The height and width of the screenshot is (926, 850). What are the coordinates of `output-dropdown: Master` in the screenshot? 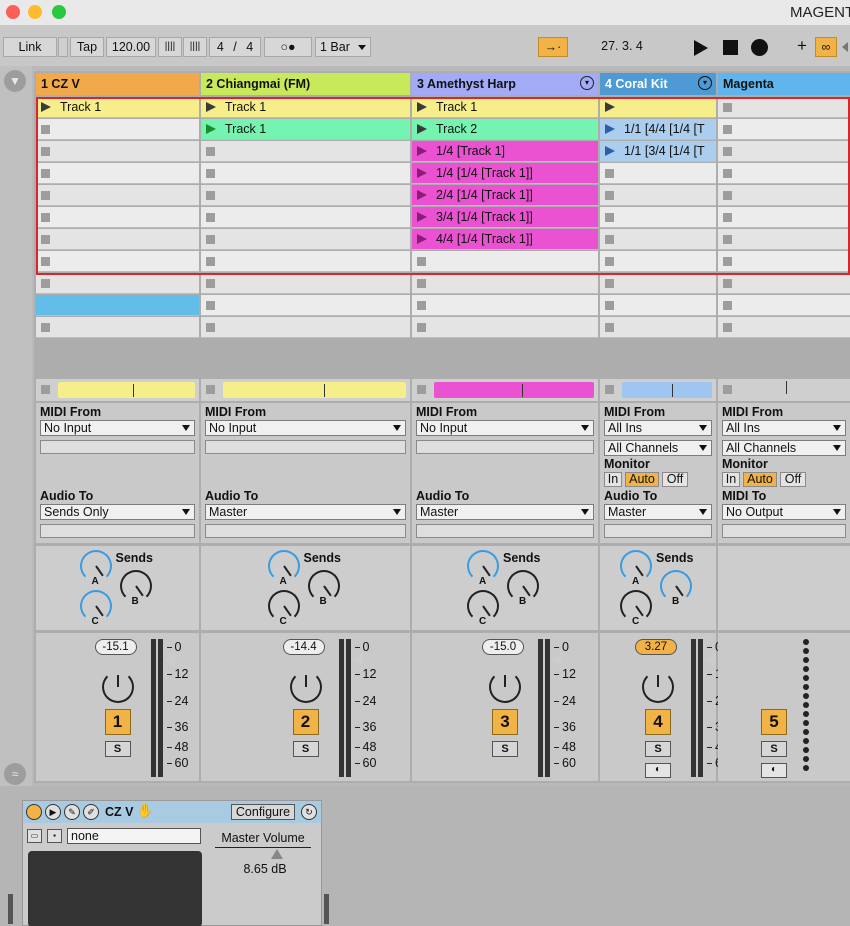 It's located at (305, 512).